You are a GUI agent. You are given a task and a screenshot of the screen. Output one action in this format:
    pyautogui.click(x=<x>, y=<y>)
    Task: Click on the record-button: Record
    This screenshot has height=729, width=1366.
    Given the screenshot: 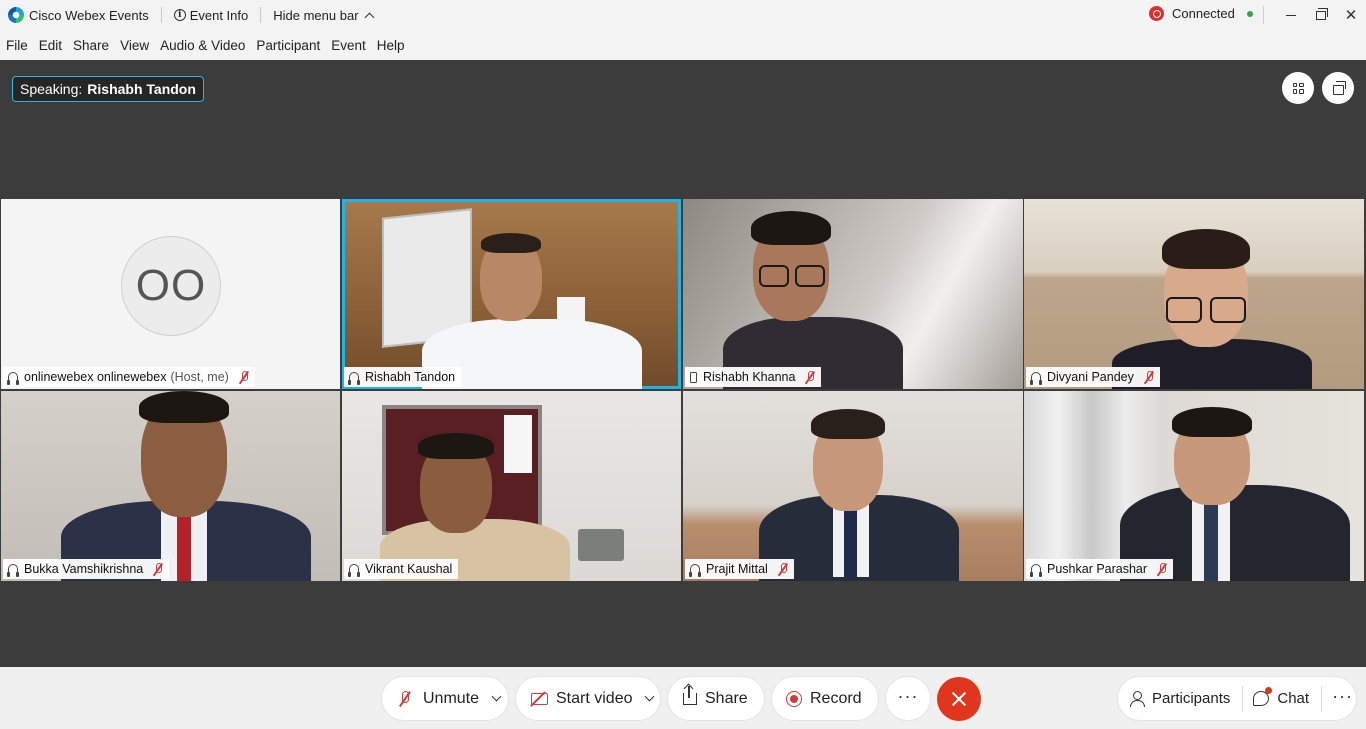 What is the action you would take?
    pyautogui.click(x=825, y=698)
    